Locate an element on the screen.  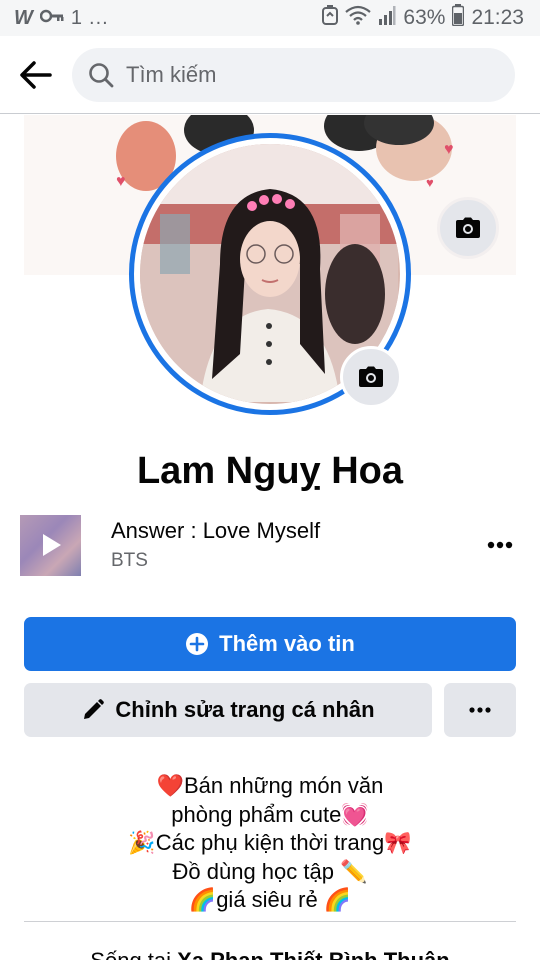
location-prefix: Sống tại is located at coordinates (133, 954).